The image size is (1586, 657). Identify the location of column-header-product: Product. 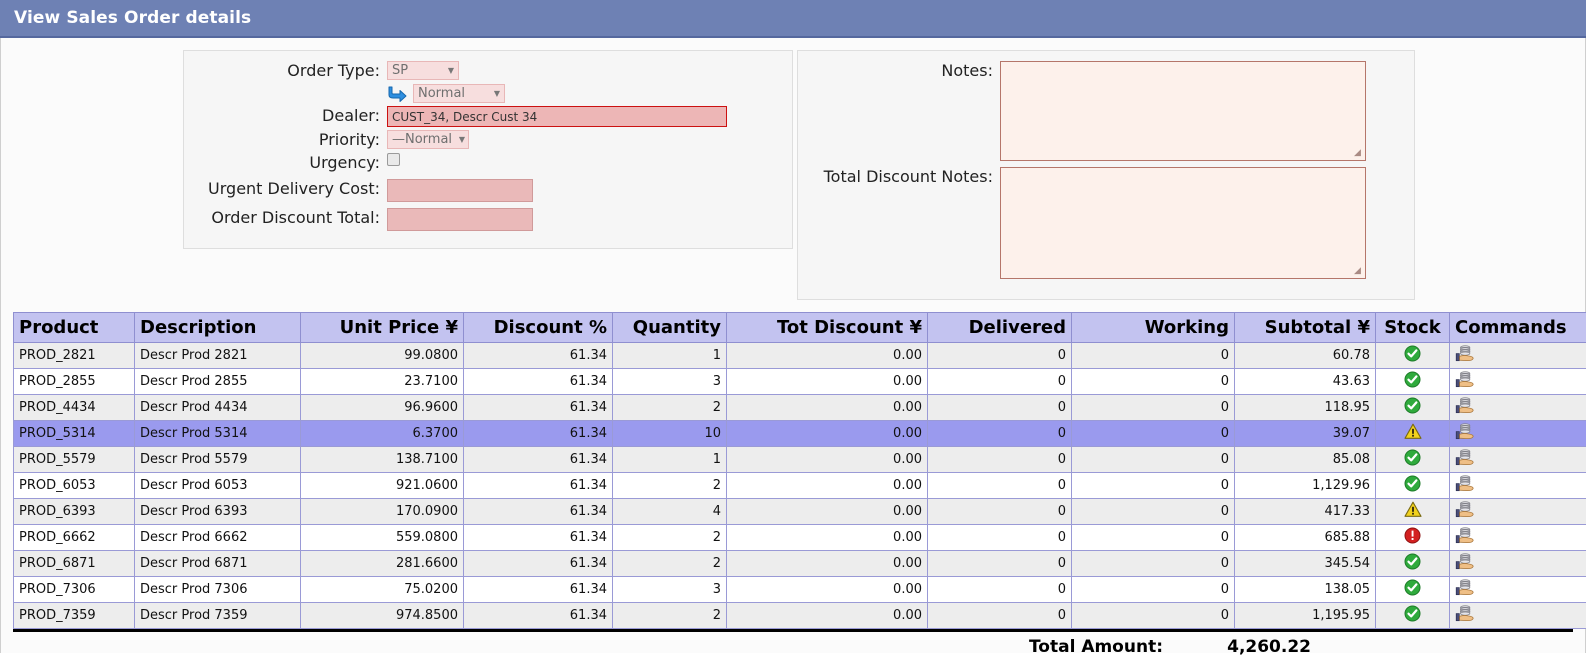
(74, 328).